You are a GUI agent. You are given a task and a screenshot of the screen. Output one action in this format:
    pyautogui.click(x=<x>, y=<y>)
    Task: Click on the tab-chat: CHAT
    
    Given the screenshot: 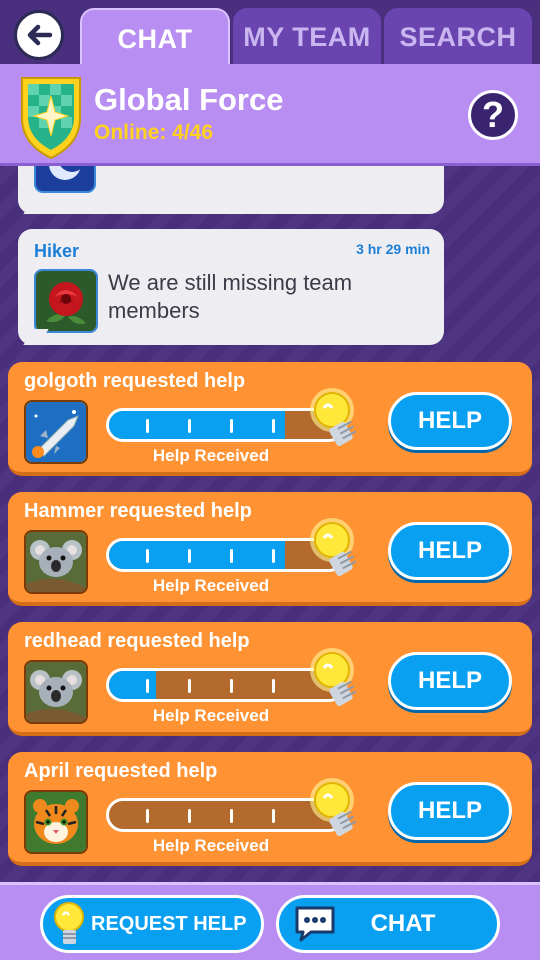 What is the action you would take?
    pyautogui.click(x=155, y=38)
    